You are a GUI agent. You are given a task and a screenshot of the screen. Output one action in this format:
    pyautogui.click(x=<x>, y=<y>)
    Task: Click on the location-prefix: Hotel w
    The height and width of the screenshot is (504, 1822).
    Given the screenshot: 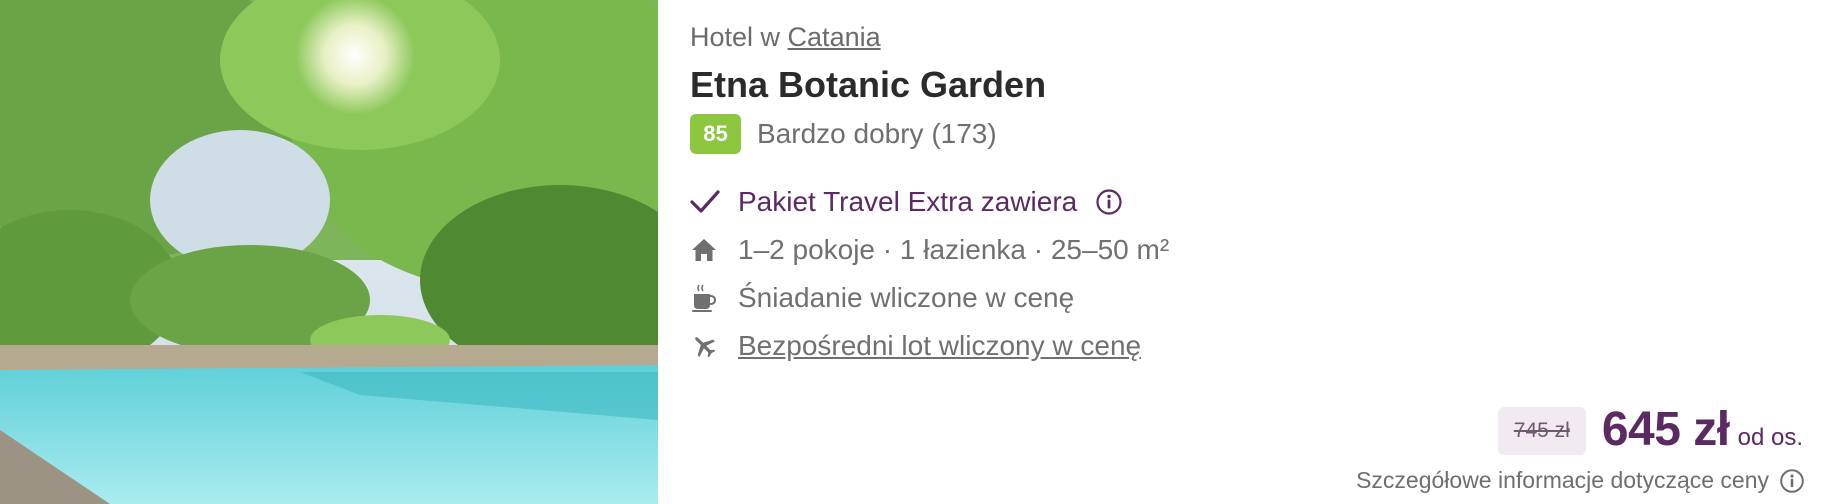 What is the action you would take?
    pyautogui.click(x=735, y=37)
    